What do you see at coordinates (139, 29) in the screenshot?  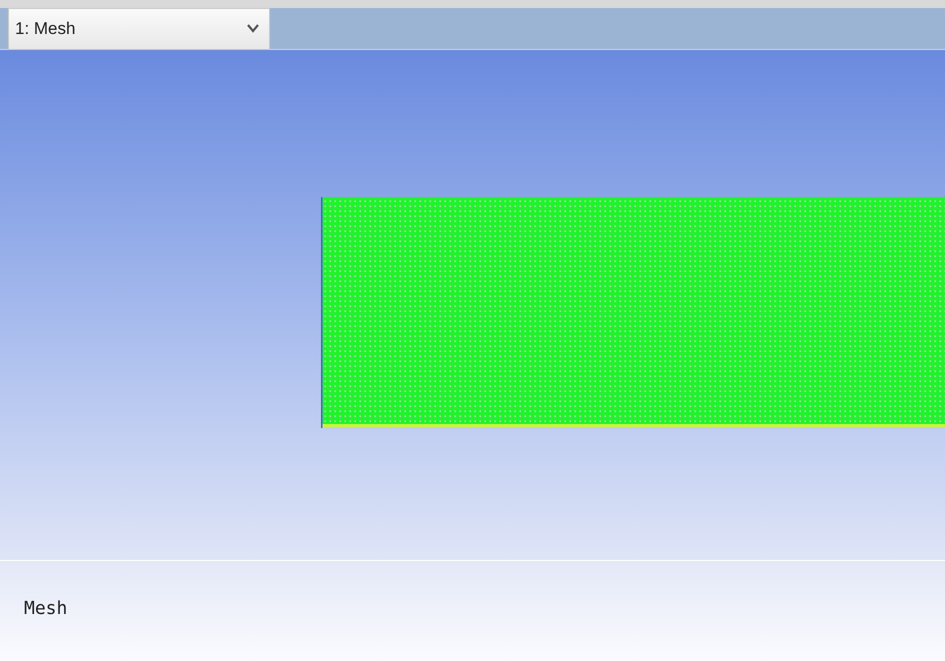 I see `view-dropdown: 1: Mesh` at bounding box center [139, 29].